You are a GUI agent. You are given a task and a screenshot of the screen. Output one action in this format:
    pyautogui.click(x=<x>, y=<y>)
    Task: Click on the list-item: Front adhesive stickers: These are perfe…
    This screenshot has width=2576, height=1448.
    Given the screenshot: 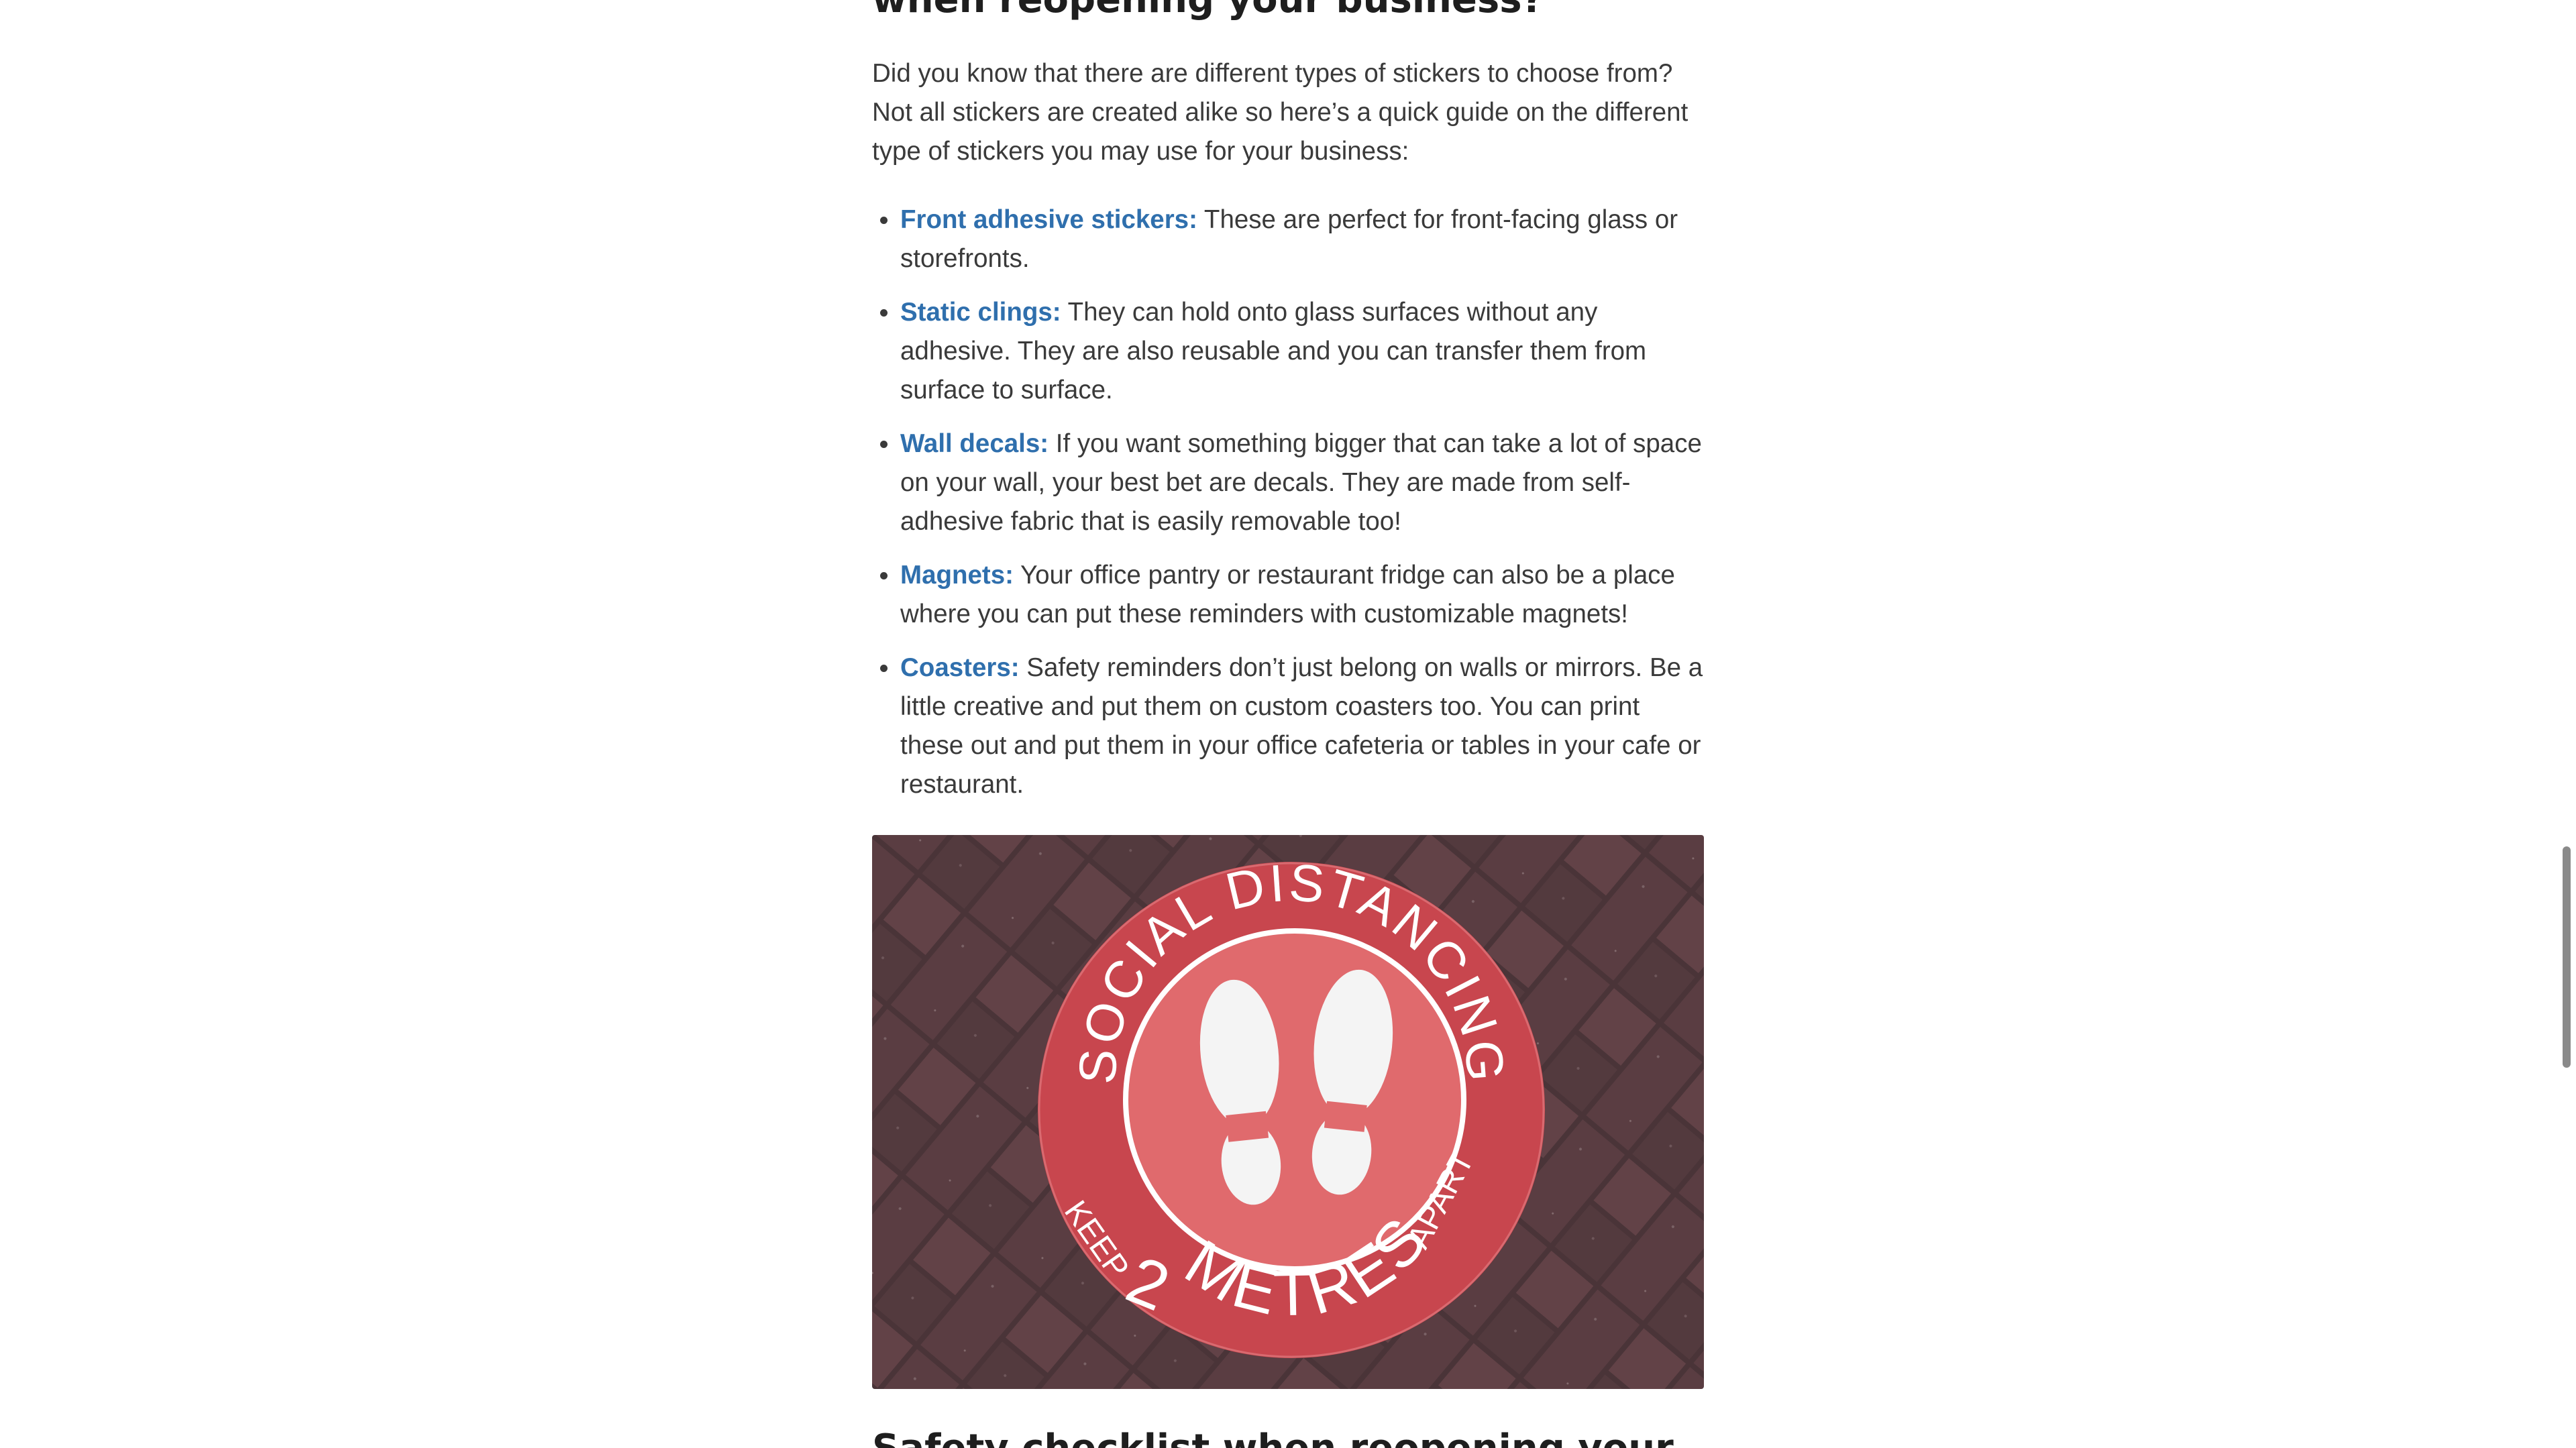 What is the action you would take?
    pyautogui.click(x=1288, y=239)
    